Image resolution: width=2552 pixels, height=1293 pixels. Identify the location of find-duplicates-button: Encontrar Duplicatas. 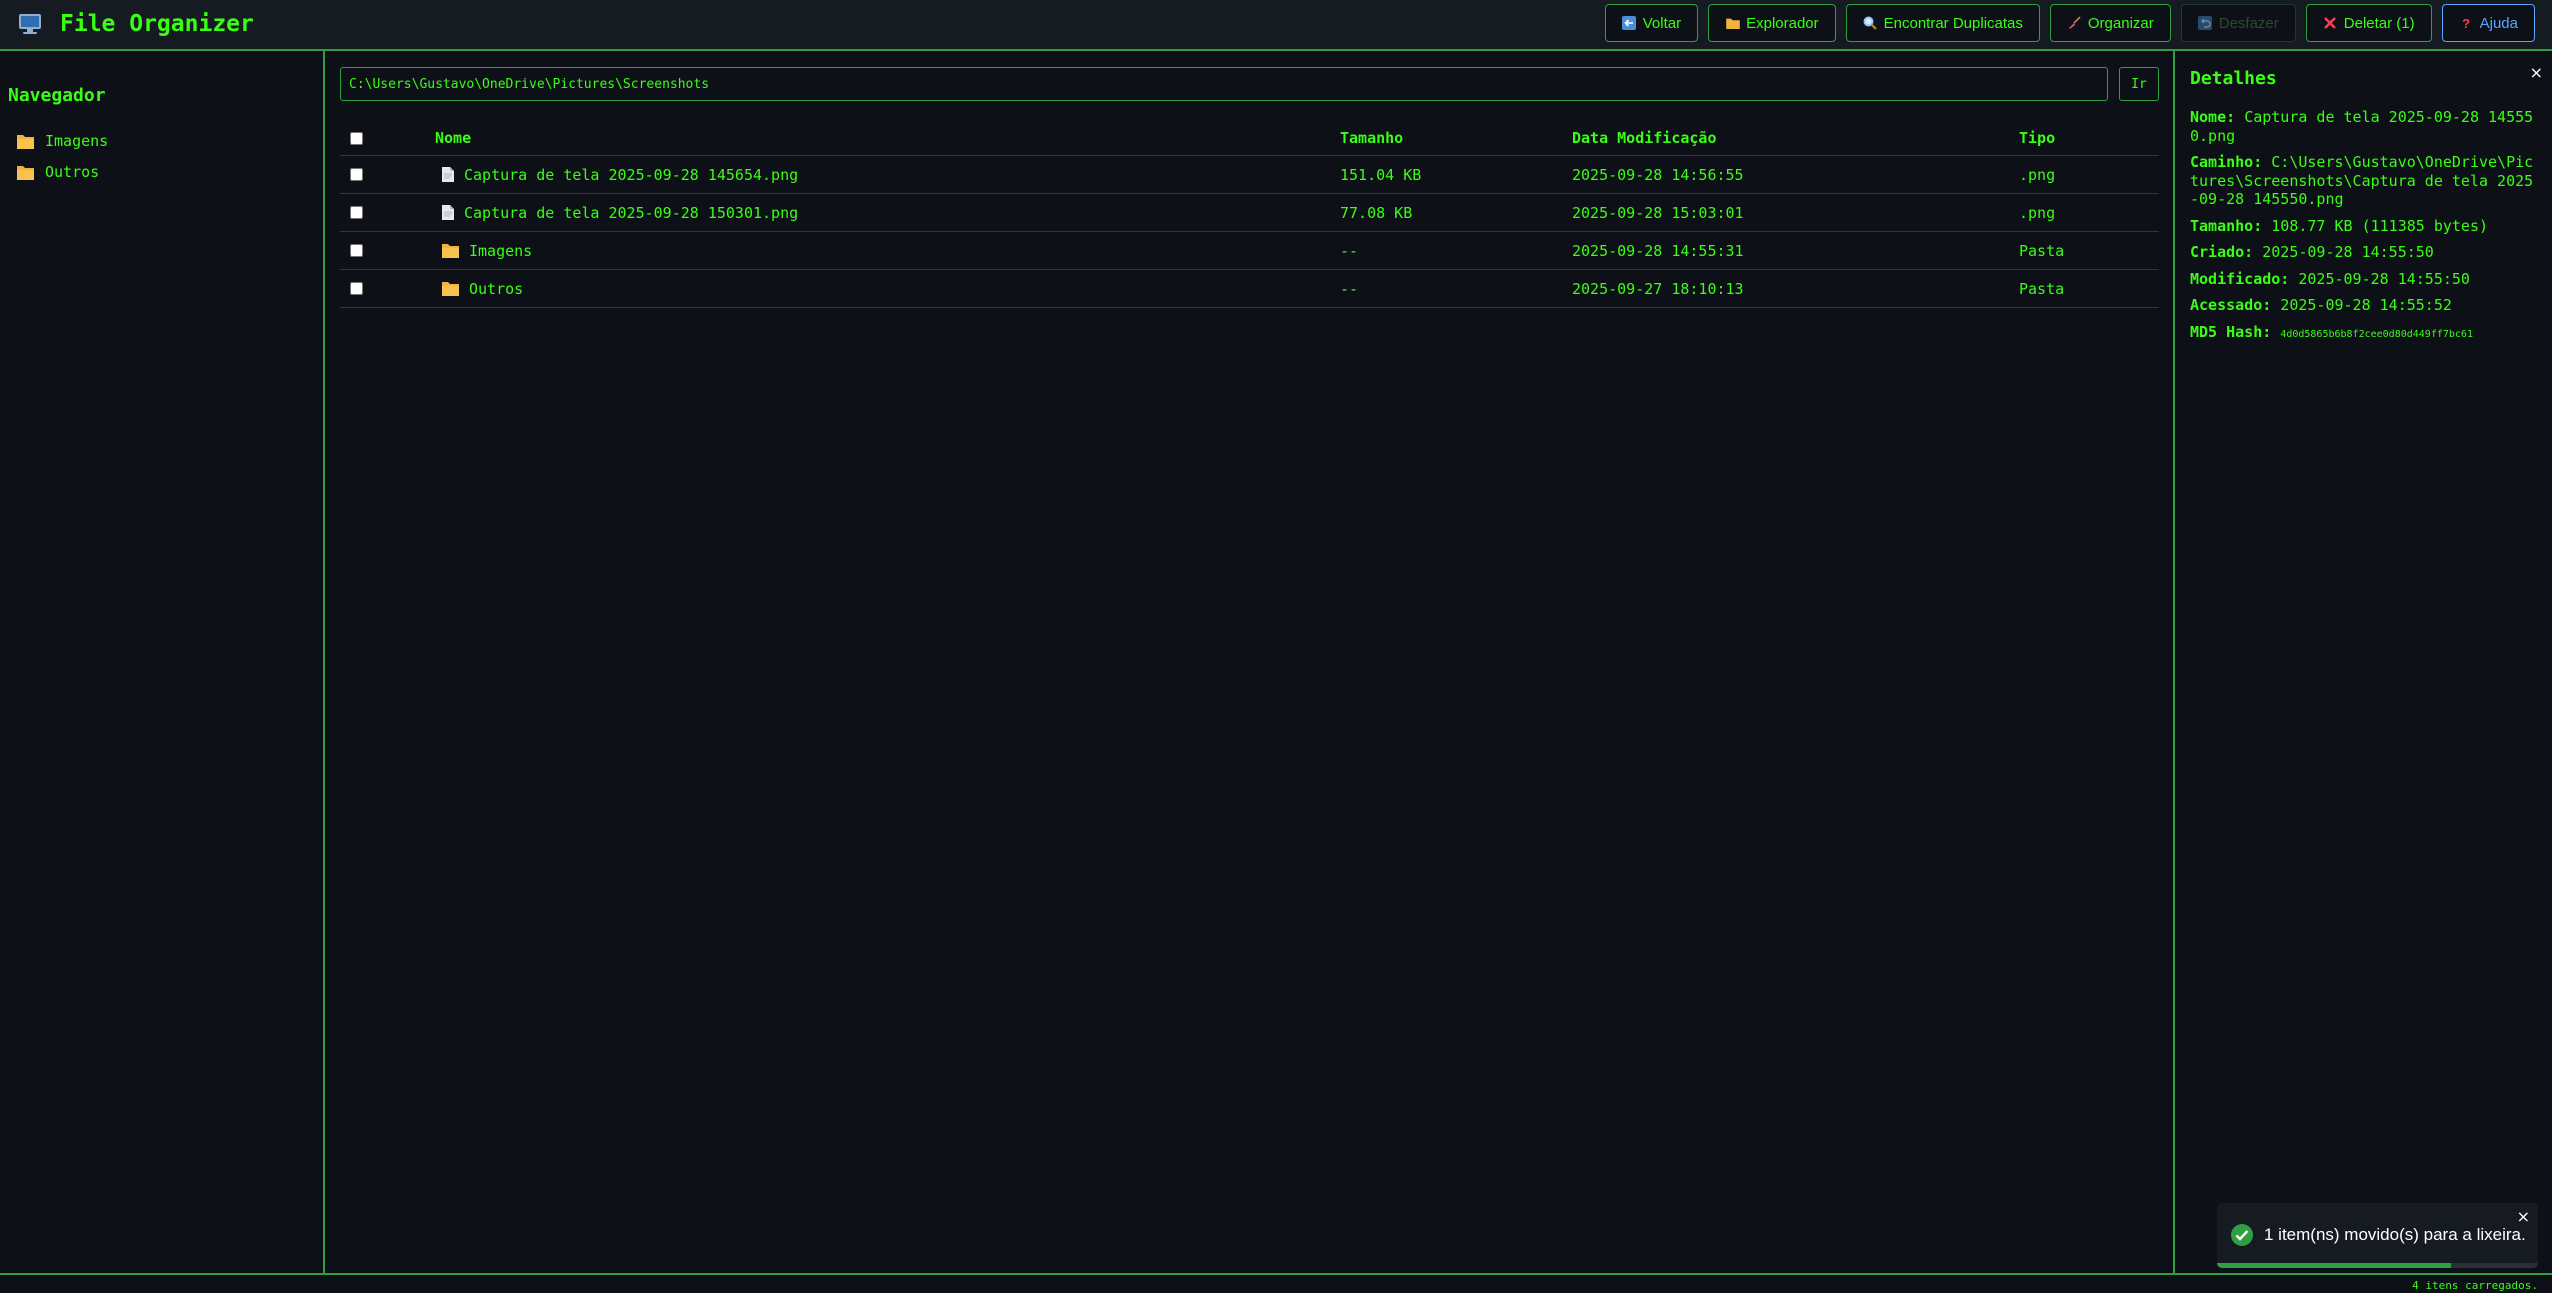
(1942, 23).